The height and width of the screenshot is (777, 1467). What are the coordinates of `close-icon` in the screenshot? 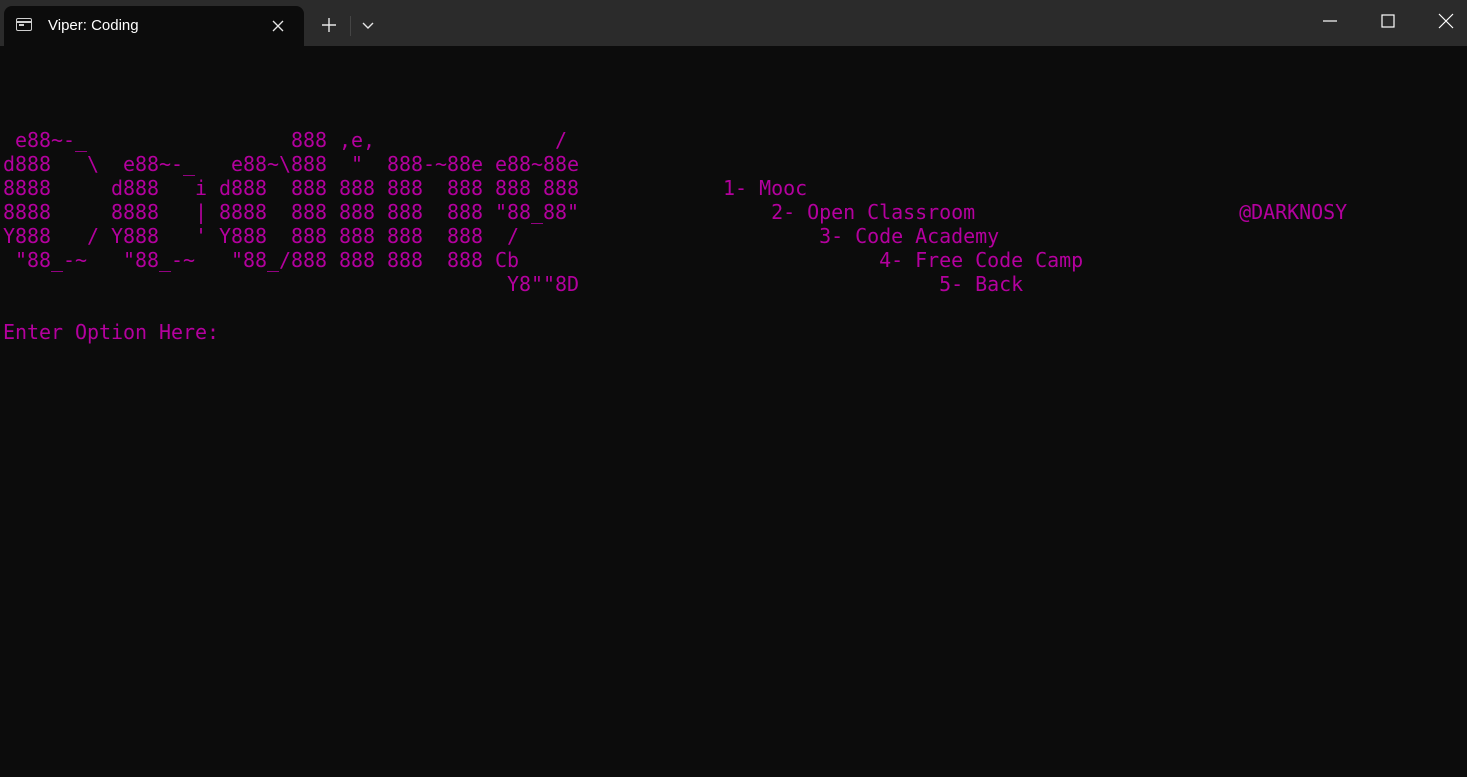 It's located at (1446, 21).